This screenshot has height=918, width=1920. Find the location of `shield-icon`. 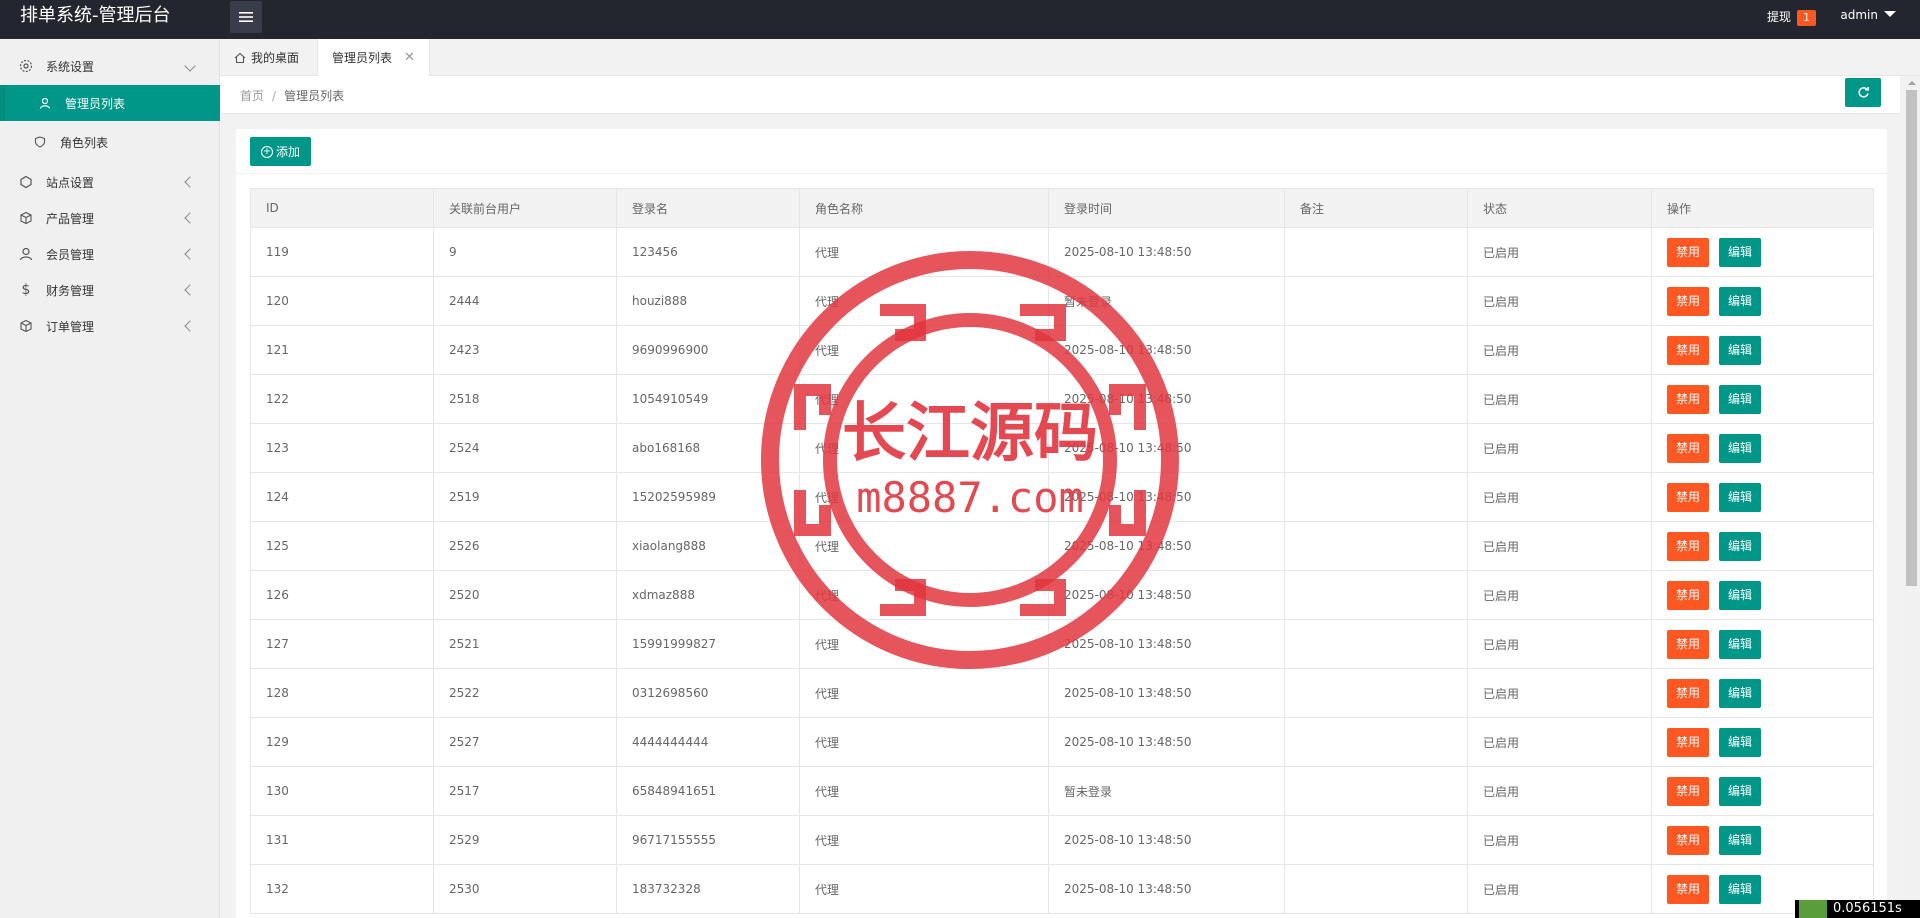

shield-icon is located at coordinates (40, 142).